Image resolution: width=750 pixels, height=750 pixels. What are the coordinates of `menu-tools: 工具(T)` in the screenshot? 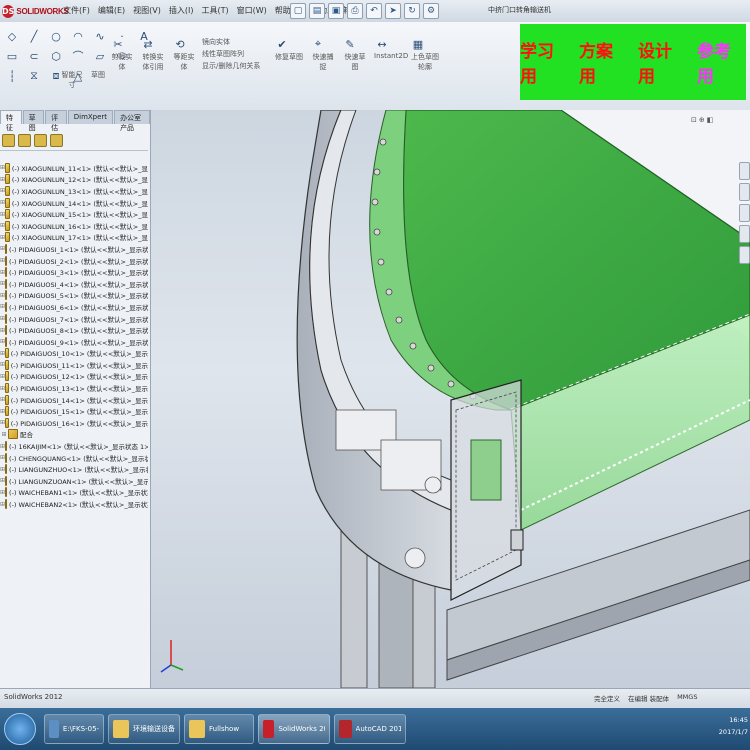 It's located at (214, 10).